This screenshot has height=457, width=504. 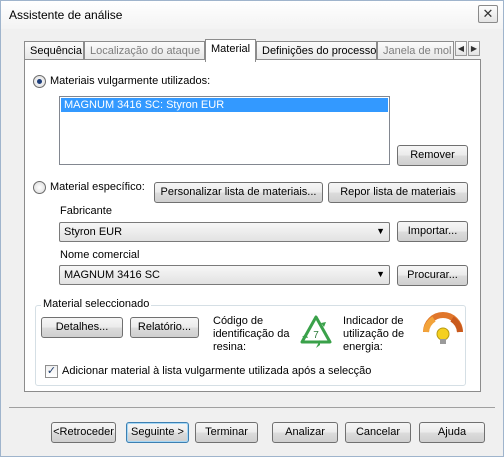 I want to click on tab-label: Localização do ataque, so click(x=145, y=51).